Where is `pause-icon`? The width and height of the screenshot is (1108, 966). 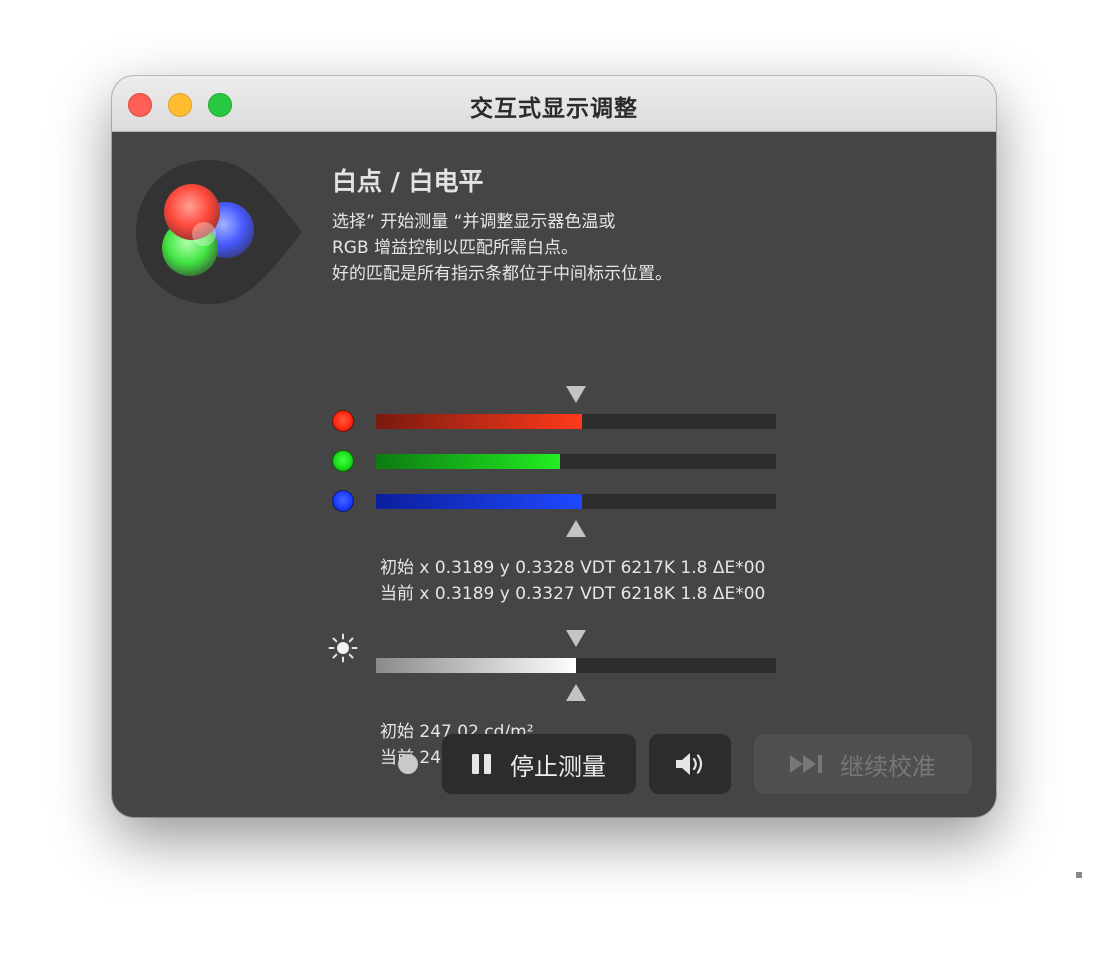 pause-icon is located at coordinates (482, 764).